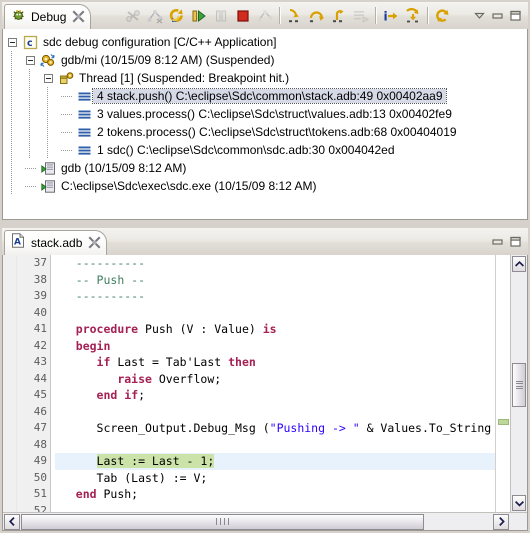 The height and width of the screenshot is (533, 530). What do you see at coordinates (275, 362) in the screenshot?
I see `code-line: if Last = Tab'Last then` at bounding box center [275, 362].